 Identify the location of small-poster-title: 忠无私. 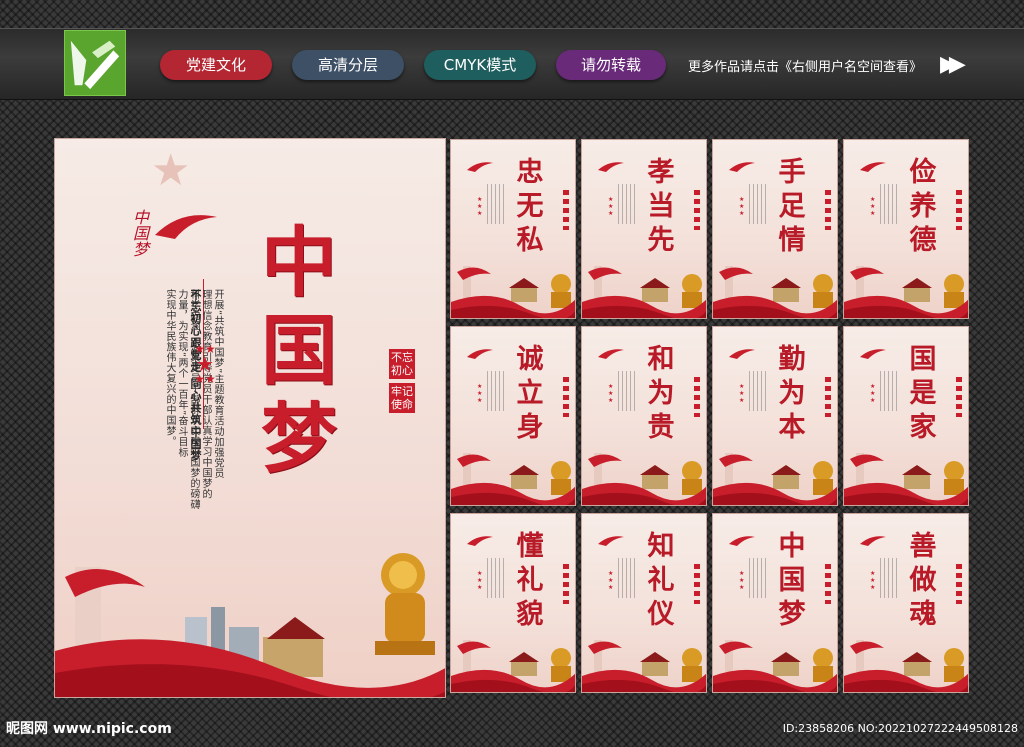
(530, 206).